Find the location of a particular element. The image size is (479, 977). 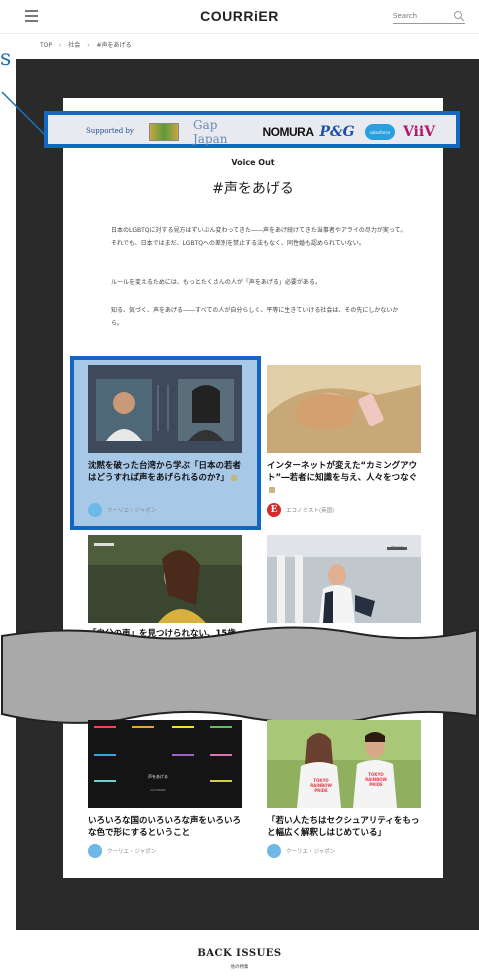

thumb-text: COURRiER is located at coordinates (158, 790).